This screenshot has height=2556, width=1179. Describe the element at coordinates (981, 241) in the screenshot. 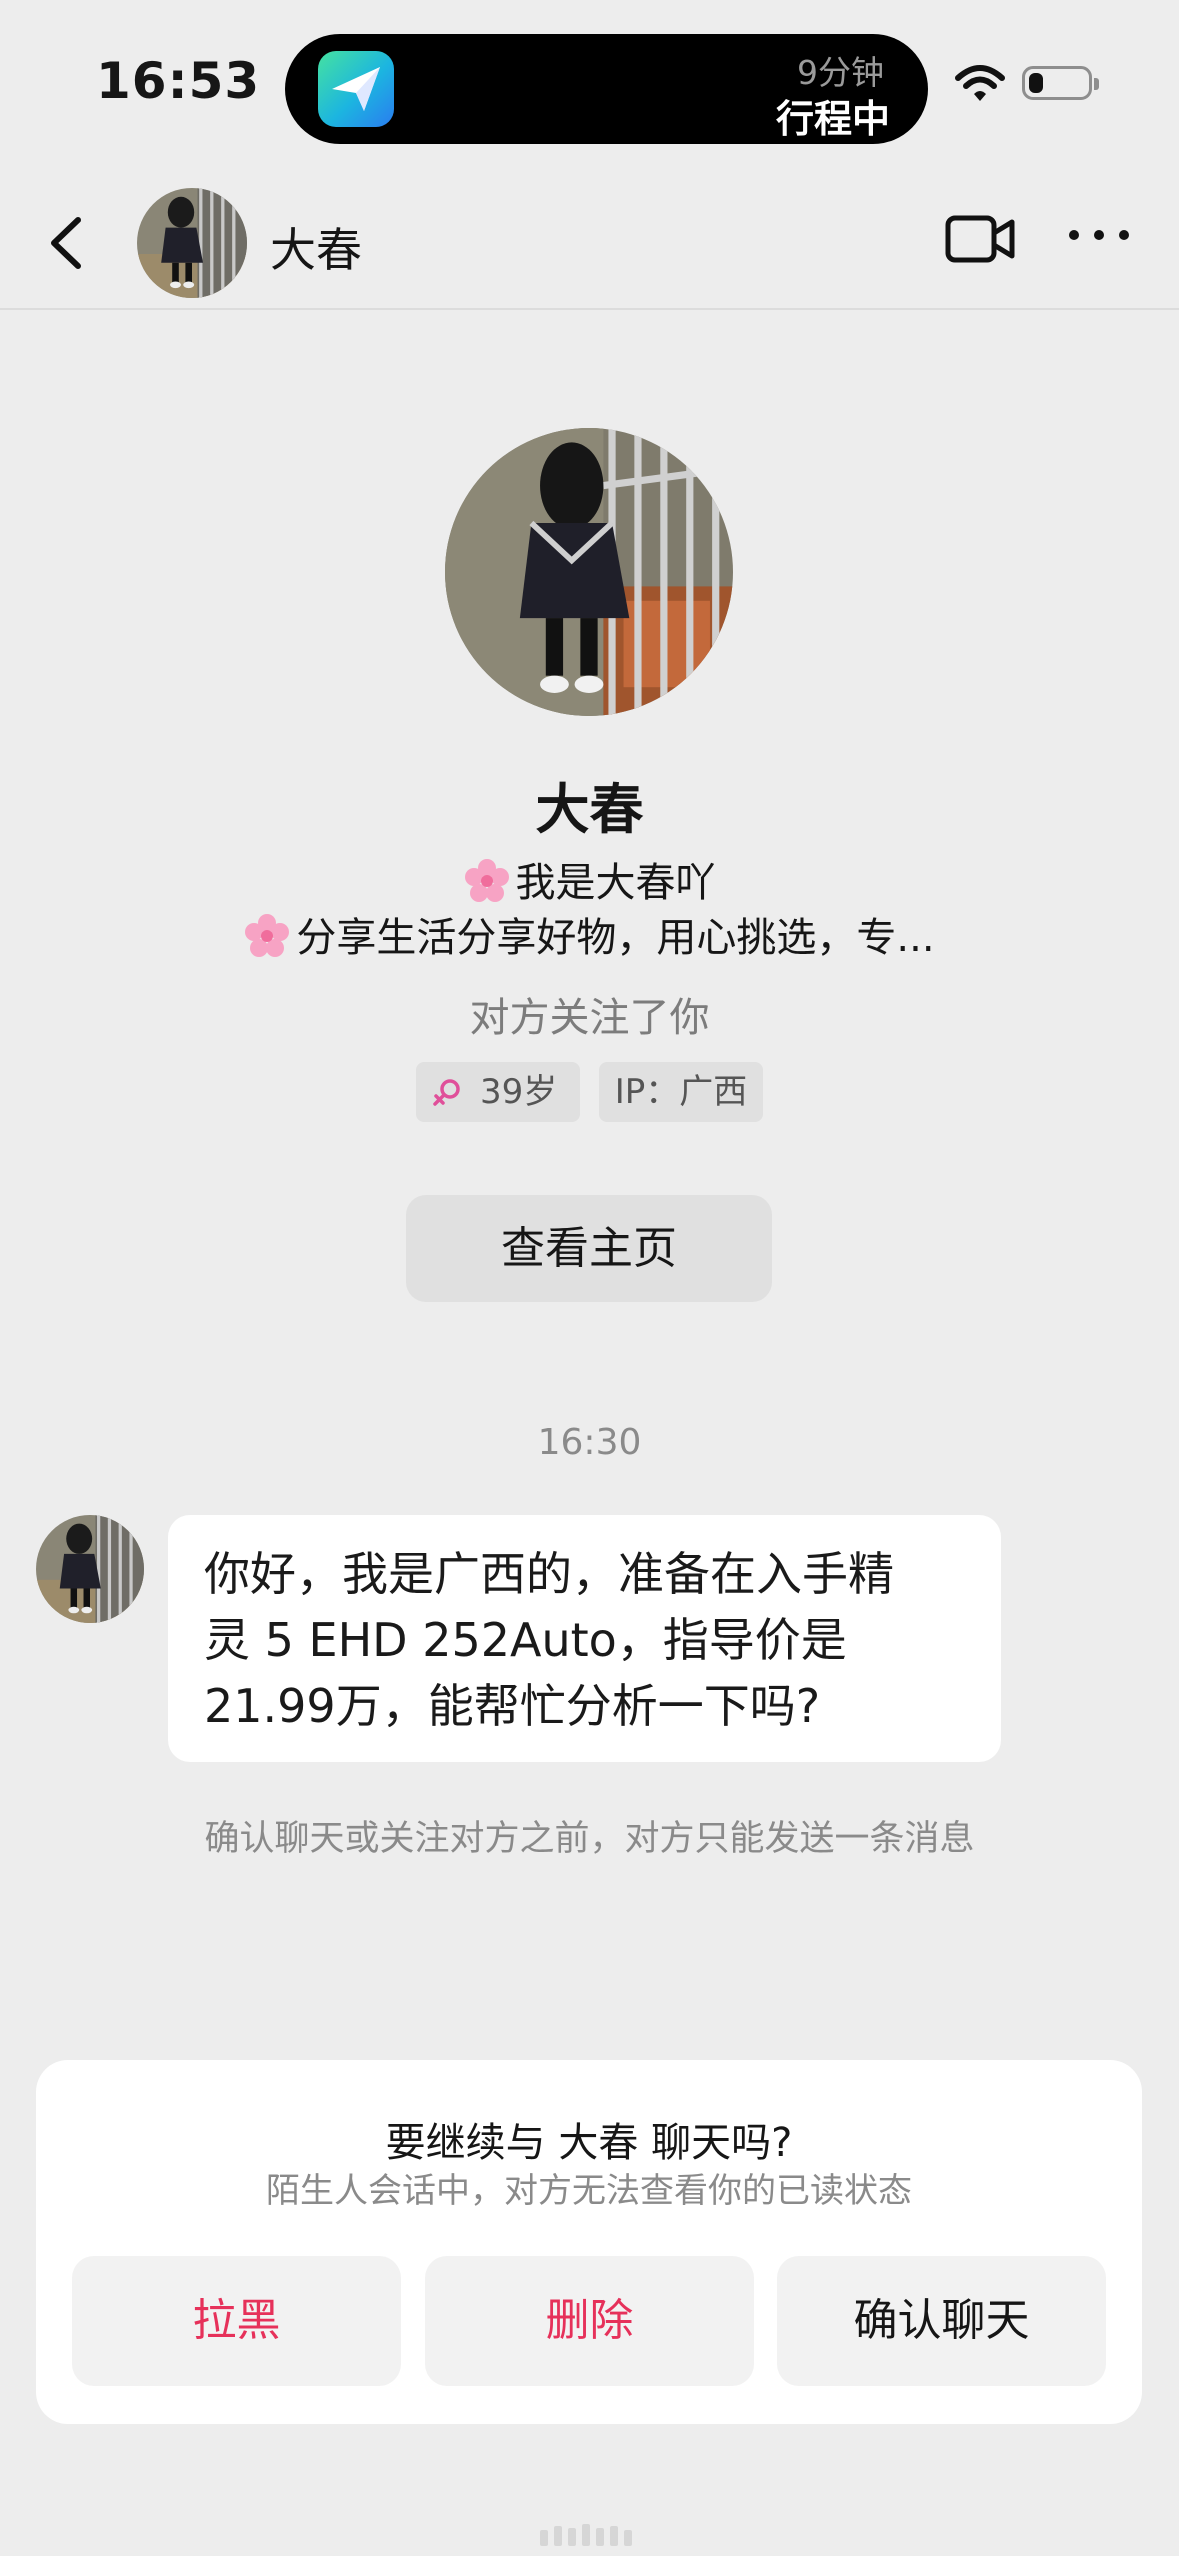

I see `video-call-icon` at that location.